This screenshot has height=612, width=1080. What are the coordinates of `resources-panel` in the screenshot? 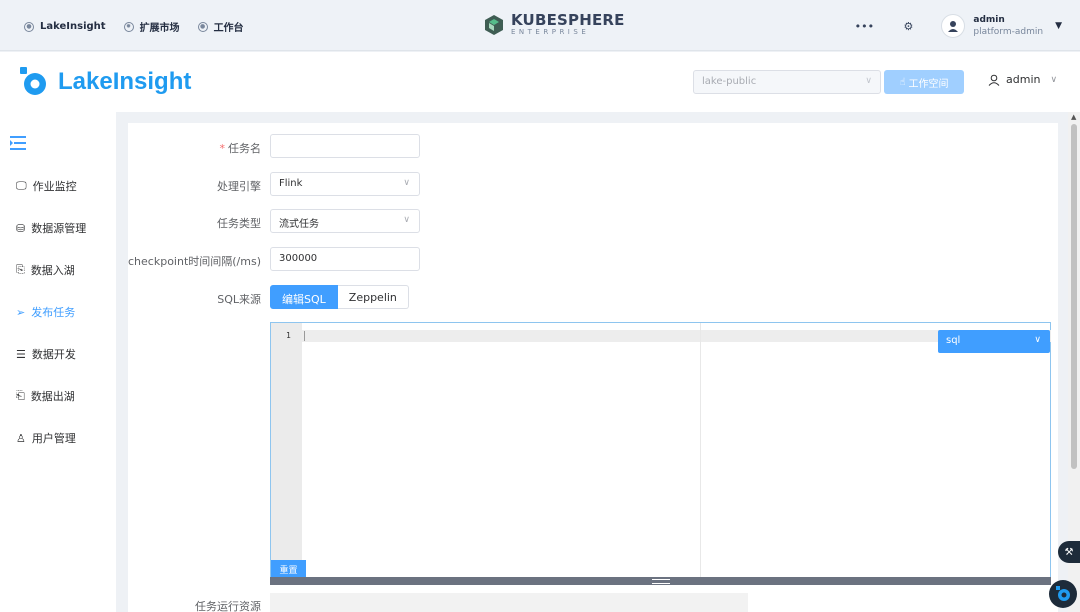 It's located at (509, 602).